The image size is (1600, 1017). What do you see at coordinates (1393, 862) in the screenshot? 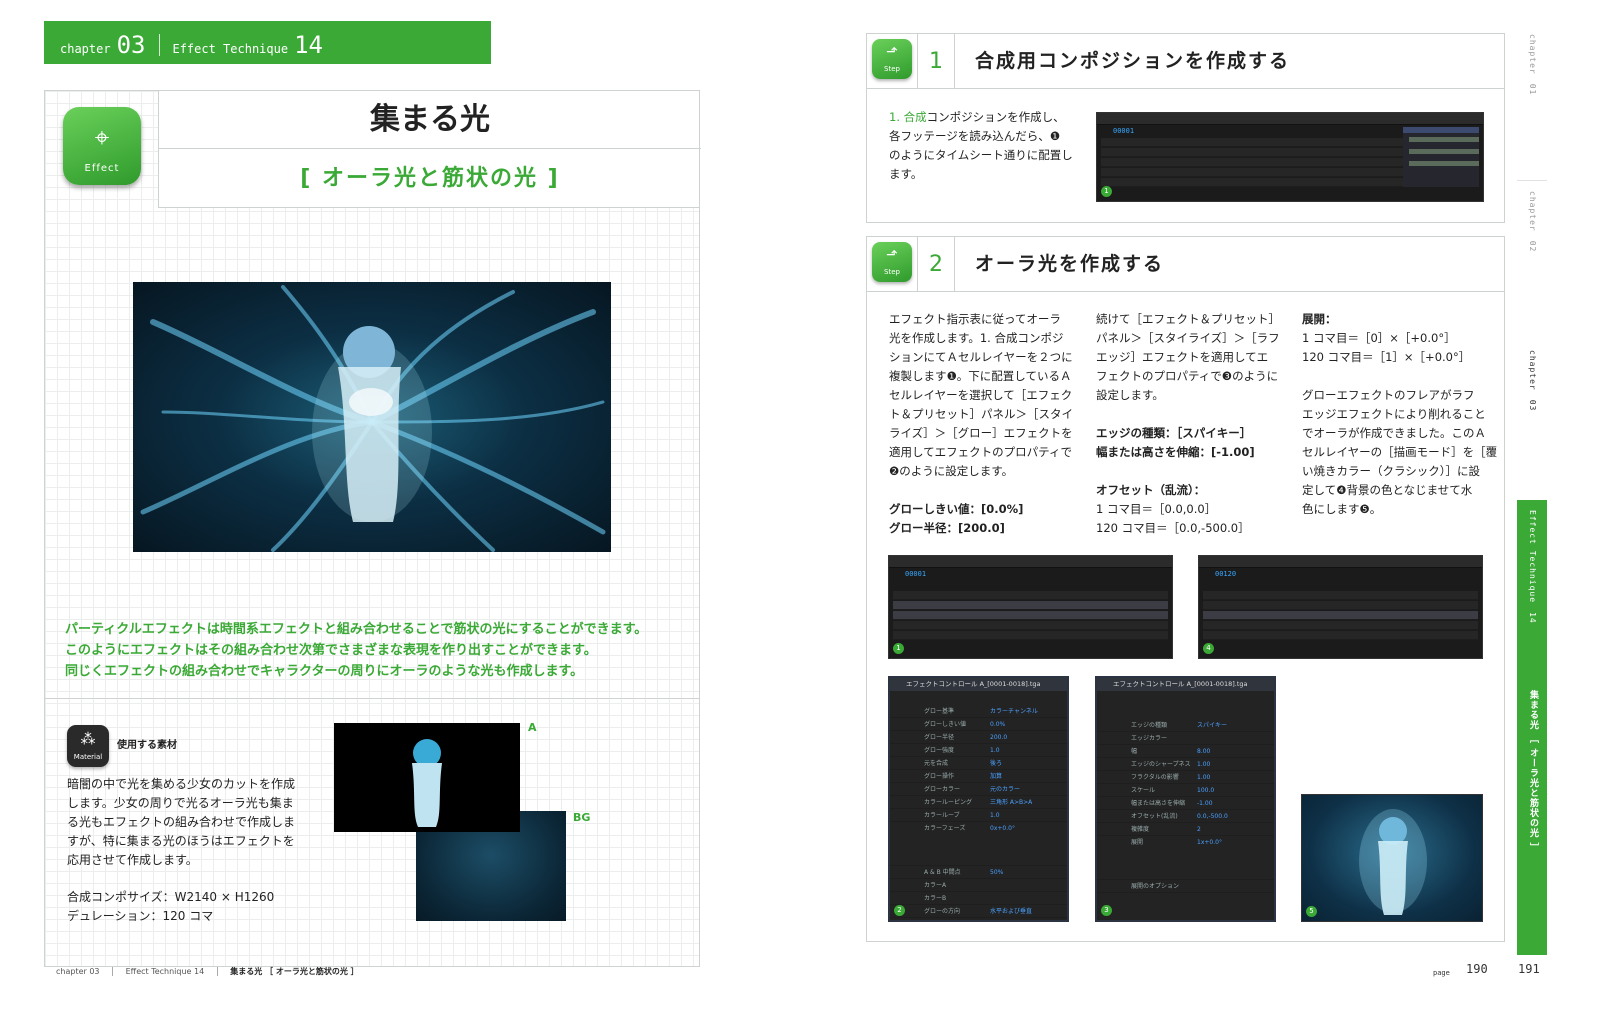
I see `aura-girl-illustration` at bounding box center [1393, 862].